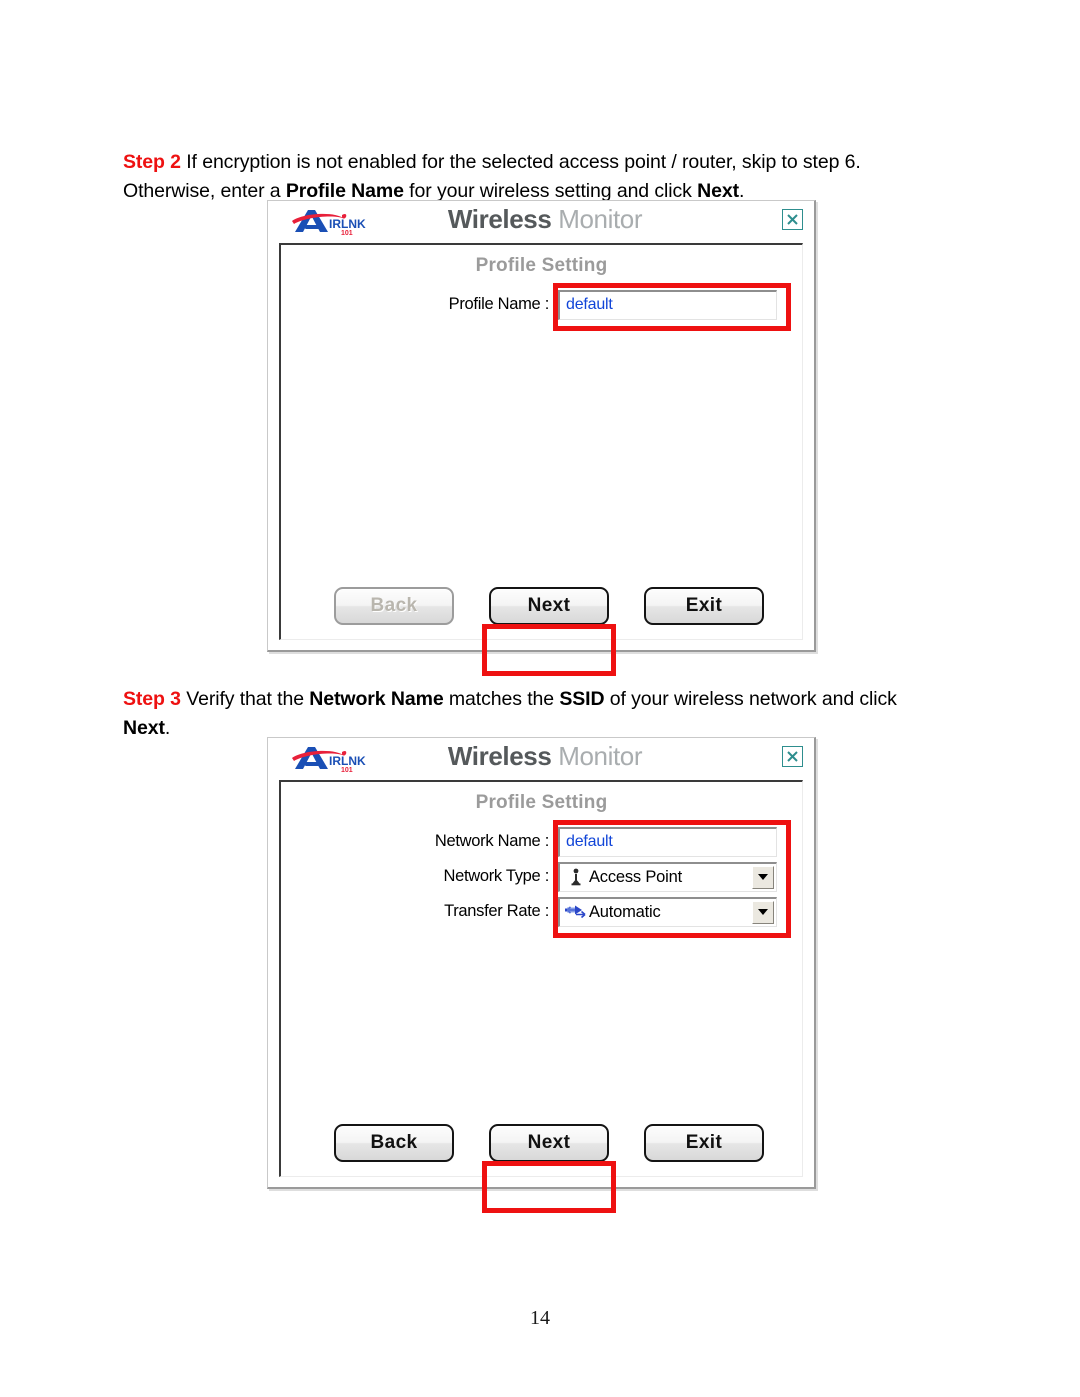 The height and width of the screenshot is (1397, 1080). I want to click on form-row-network-type: Network Type : Access Point, so click(541, 876).